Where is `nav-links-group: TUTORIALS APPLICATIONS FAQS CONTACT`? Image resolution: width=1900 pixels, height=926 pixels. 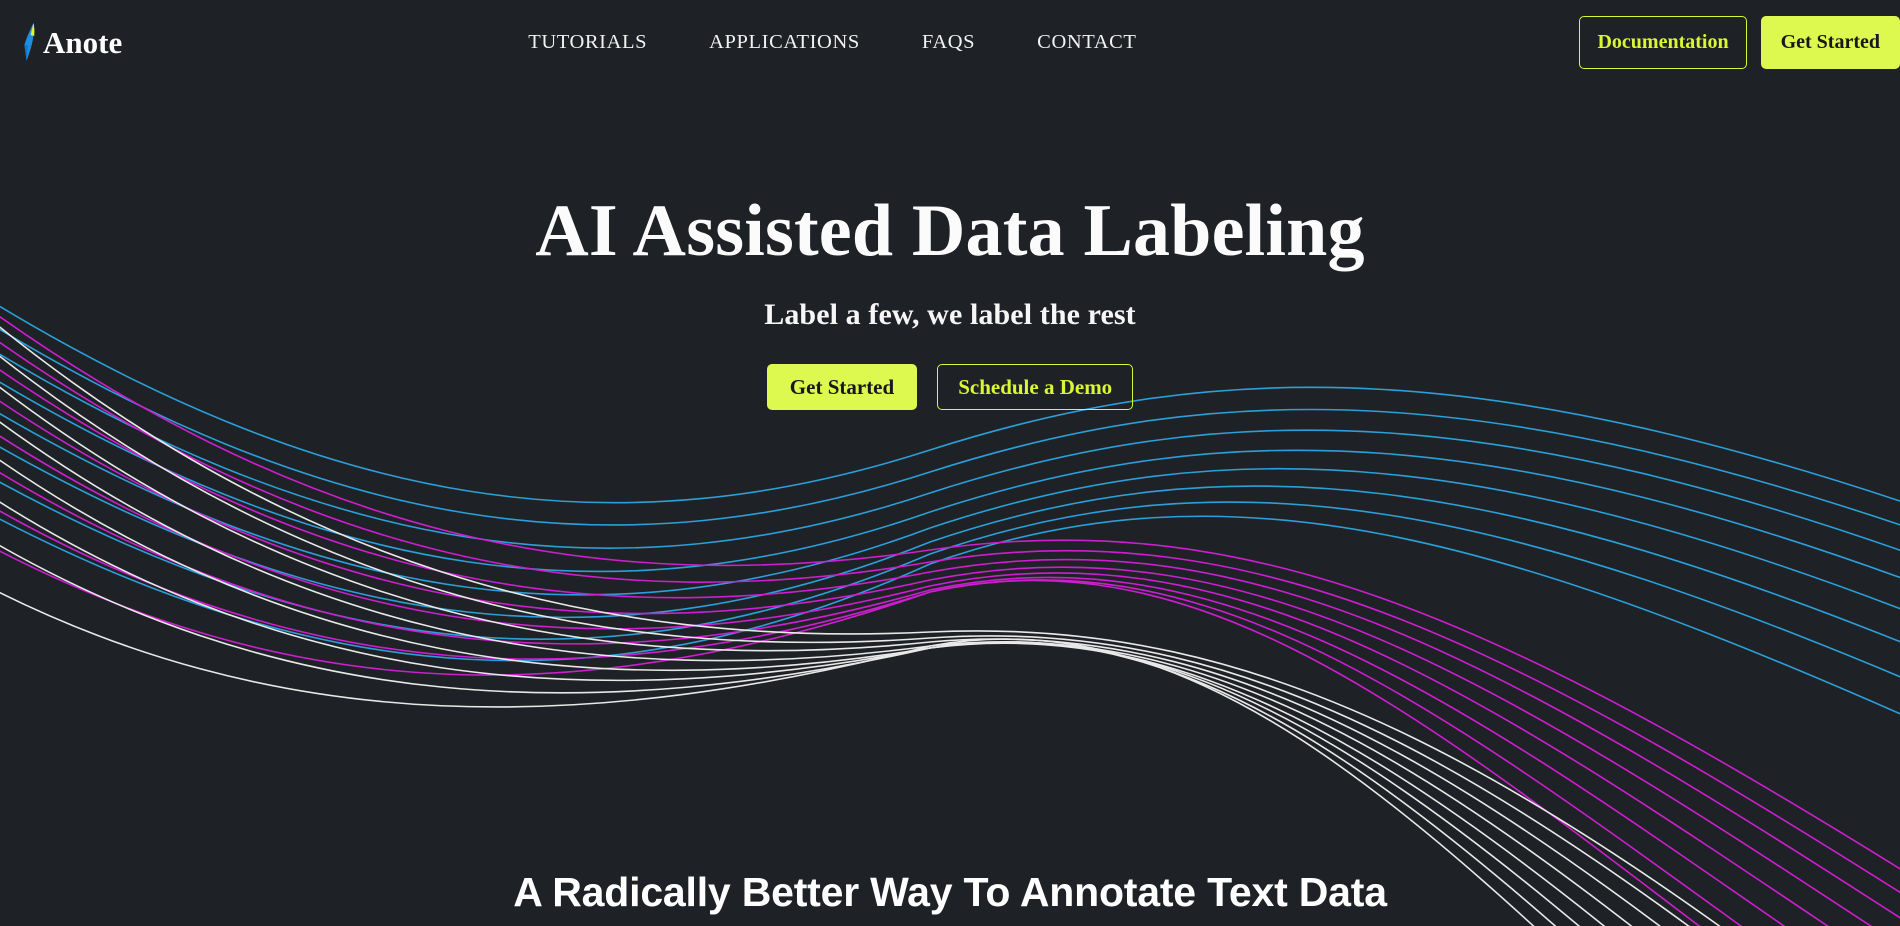 nav-links-group: TUTORIALS APPLICATIONS FAQS CONTACT is located at coordinates (832, 42).